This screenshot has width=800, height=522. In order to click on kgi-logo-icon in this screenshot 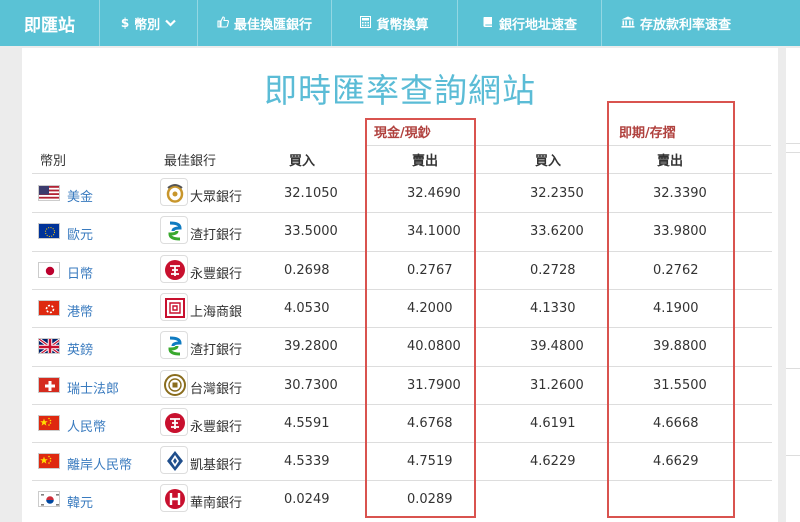, I will do `click(174, 460)`.